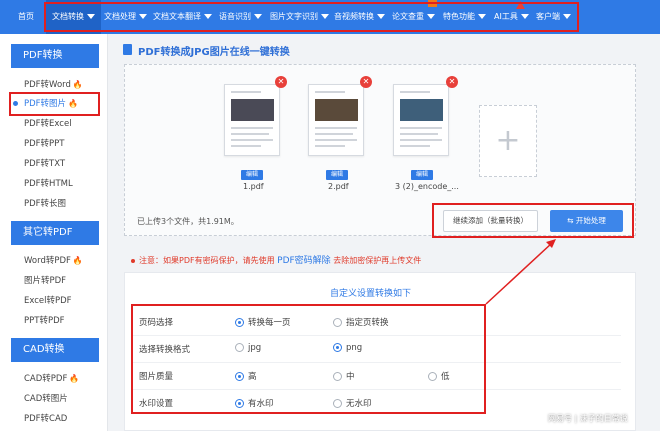  What do you see at coordinates (459, 16) in the screenshot?
I see `nav-label: 特色功能` at bounding box center [459, 16].